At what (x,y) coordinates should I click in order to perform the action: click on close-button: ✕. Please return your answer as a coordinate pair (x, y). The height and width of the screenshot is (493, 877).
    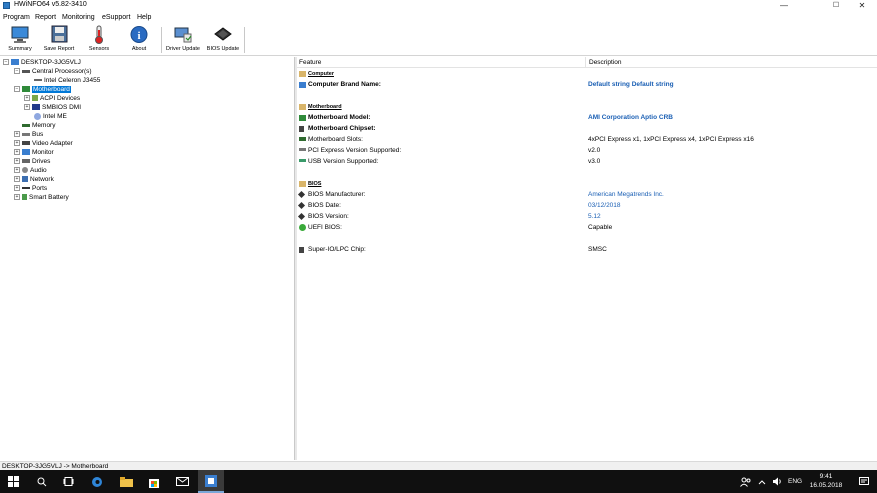
    Looking at the image, I should click on (862, 5).